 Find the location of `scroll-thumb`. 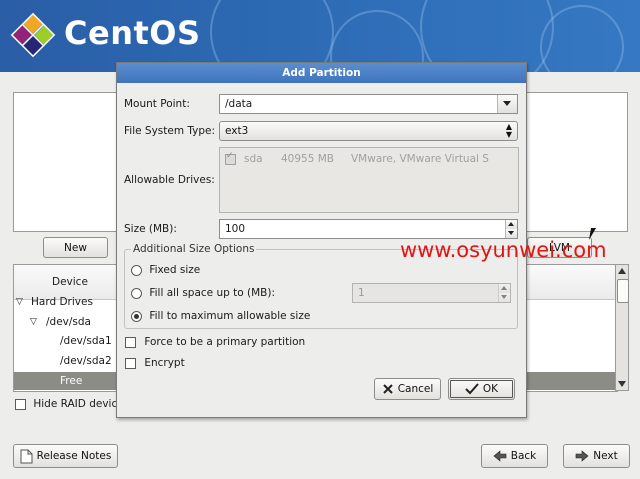

scroll-thumb is located at coordinates (623, 291).